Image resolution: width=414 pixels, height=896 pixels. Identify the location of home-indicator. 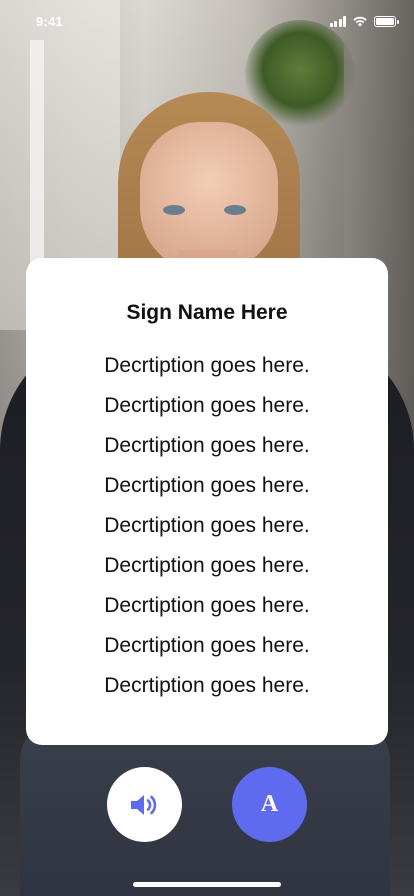
(207, 884).